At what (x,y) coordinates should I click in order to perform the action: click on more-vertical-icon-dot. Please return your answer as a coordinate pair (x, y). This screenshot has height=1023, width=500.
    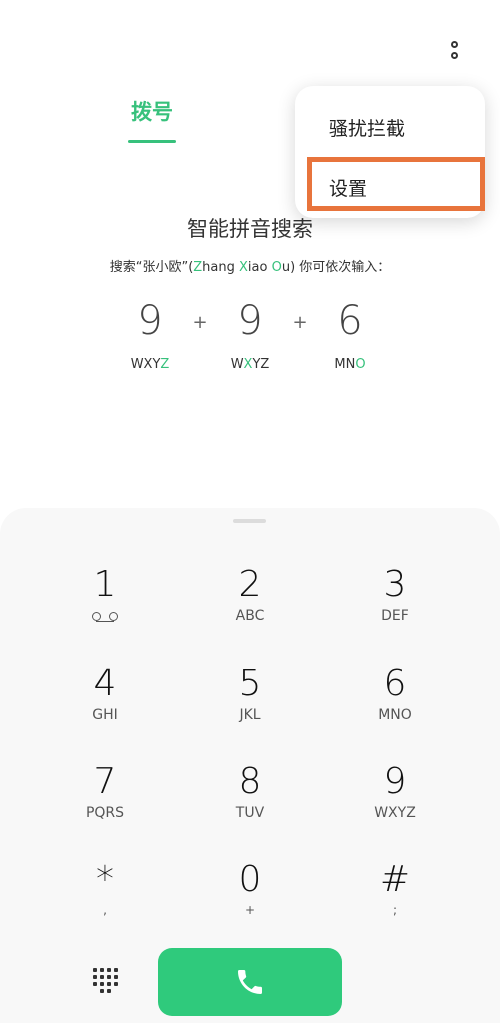
    Looking at the image, I should click on (454, 55).